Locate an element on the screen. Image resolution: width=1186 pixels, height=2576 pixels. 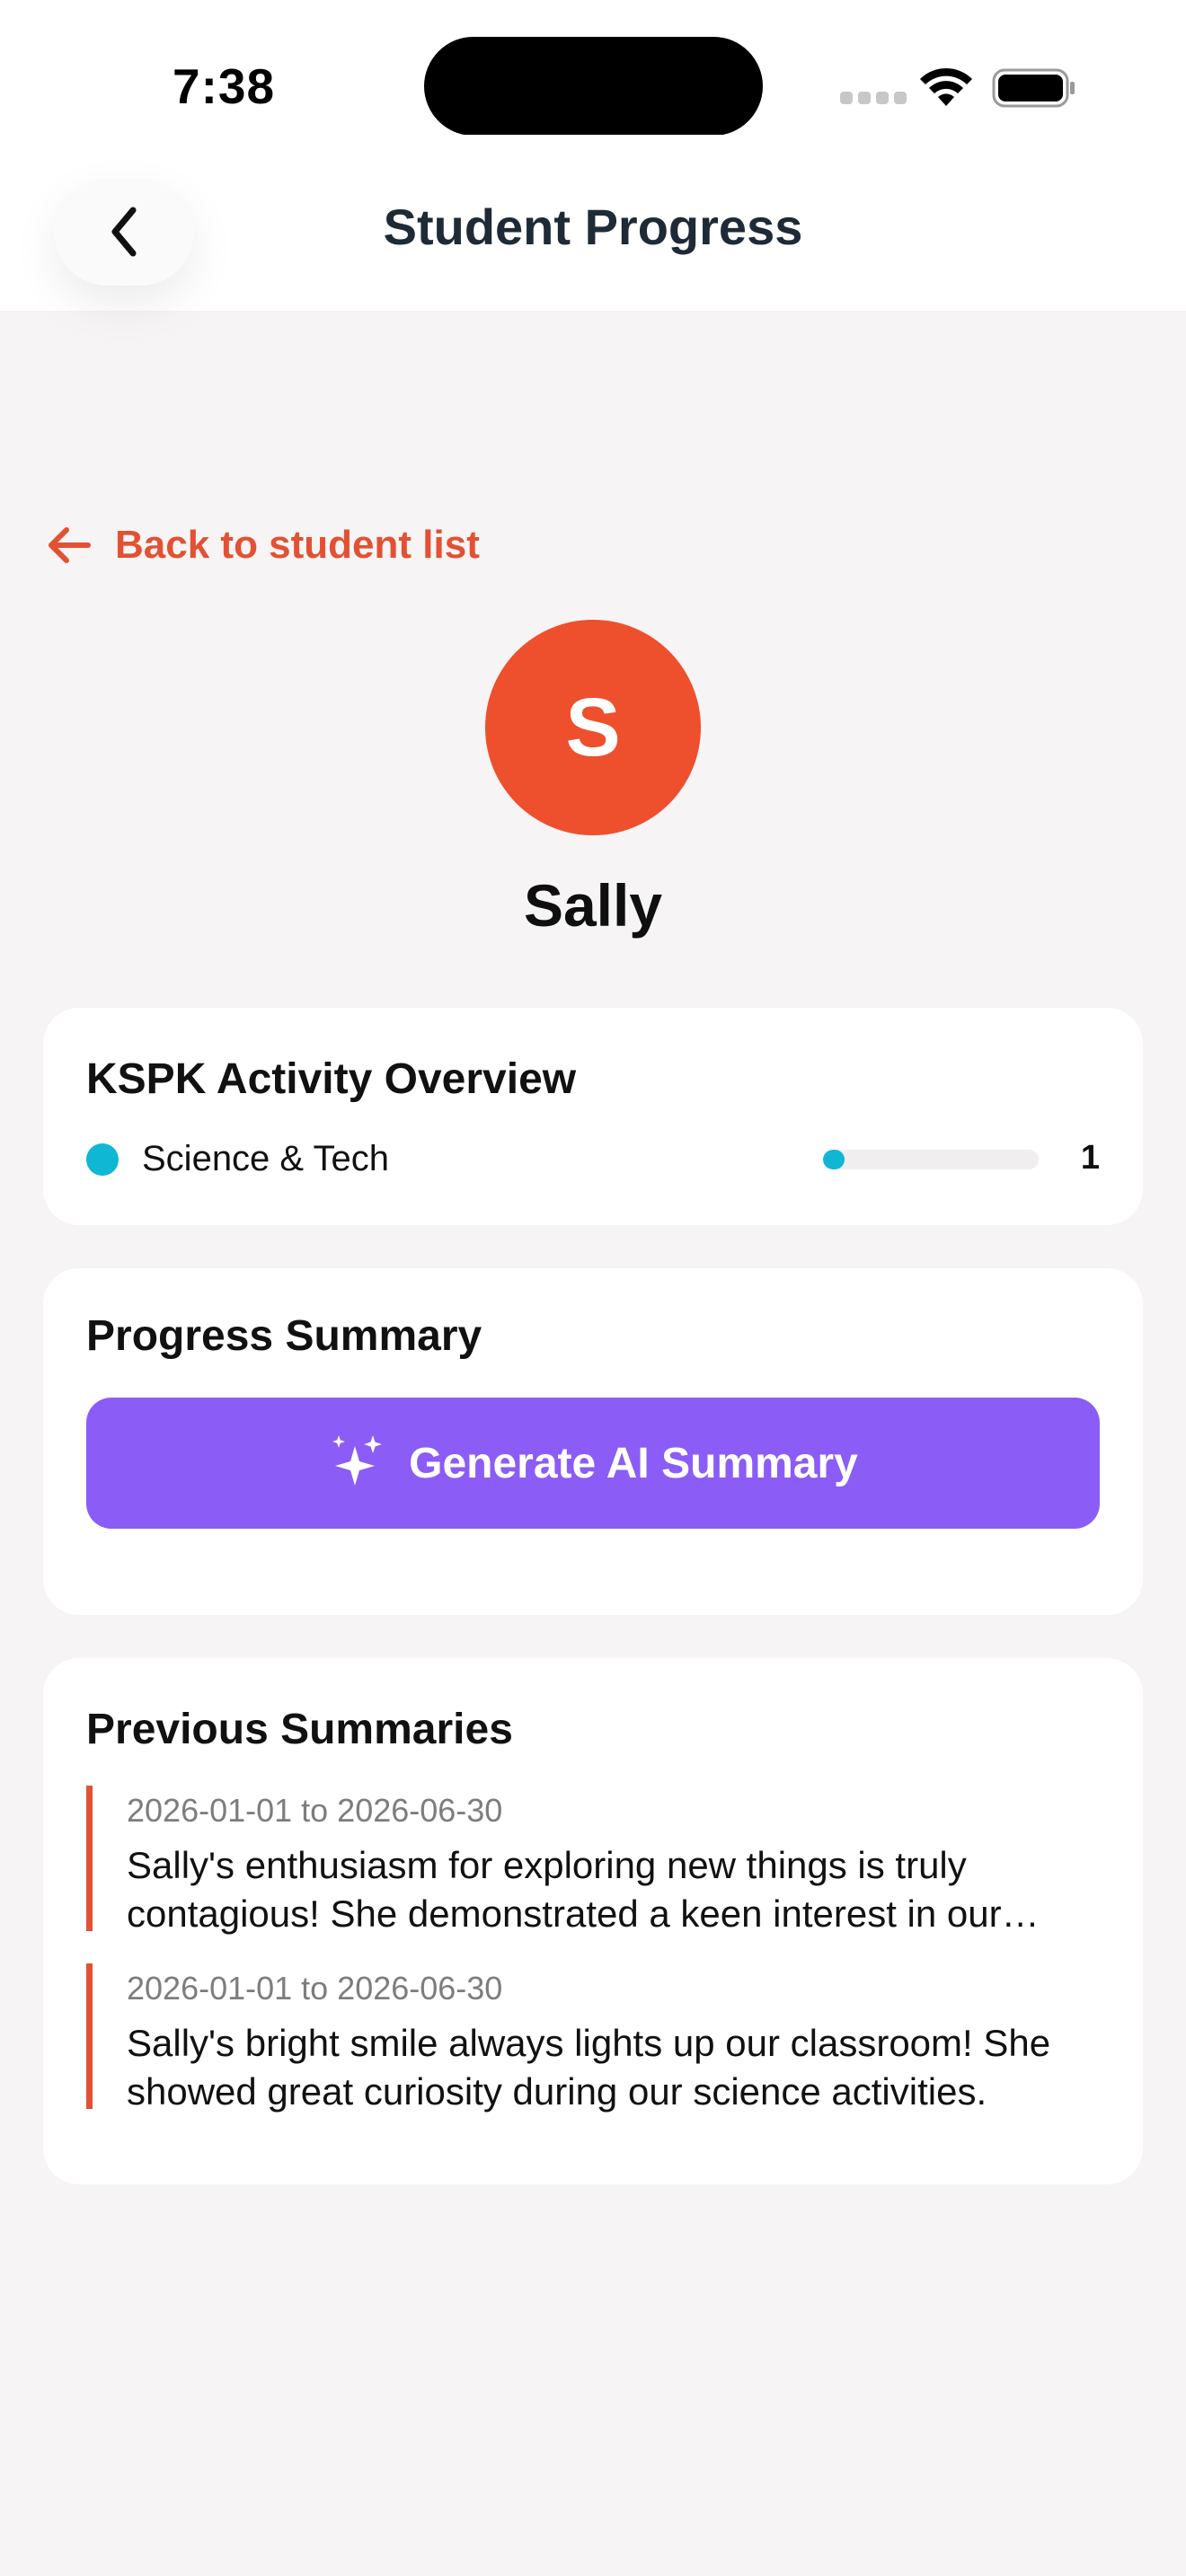
back-to-student-list-link: Back to student list is located at coordinates (263, 545).